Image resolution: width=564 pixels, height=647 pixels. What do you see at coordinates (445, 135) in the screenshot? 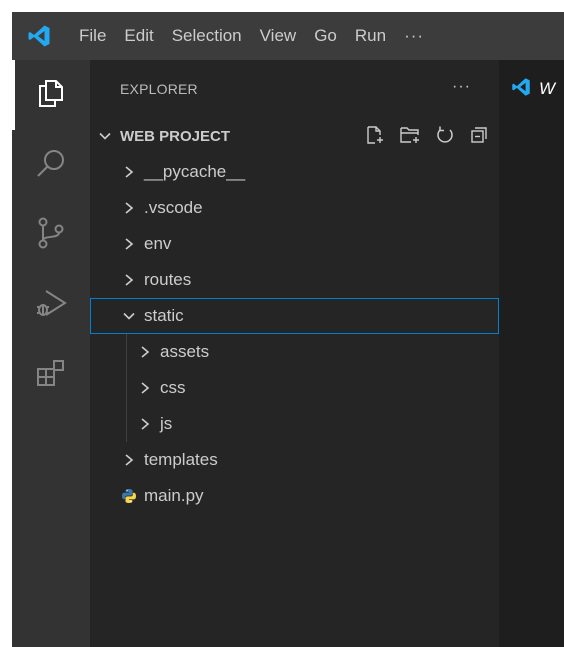
I see `refresh-icon` at bounding box center [445, 135].